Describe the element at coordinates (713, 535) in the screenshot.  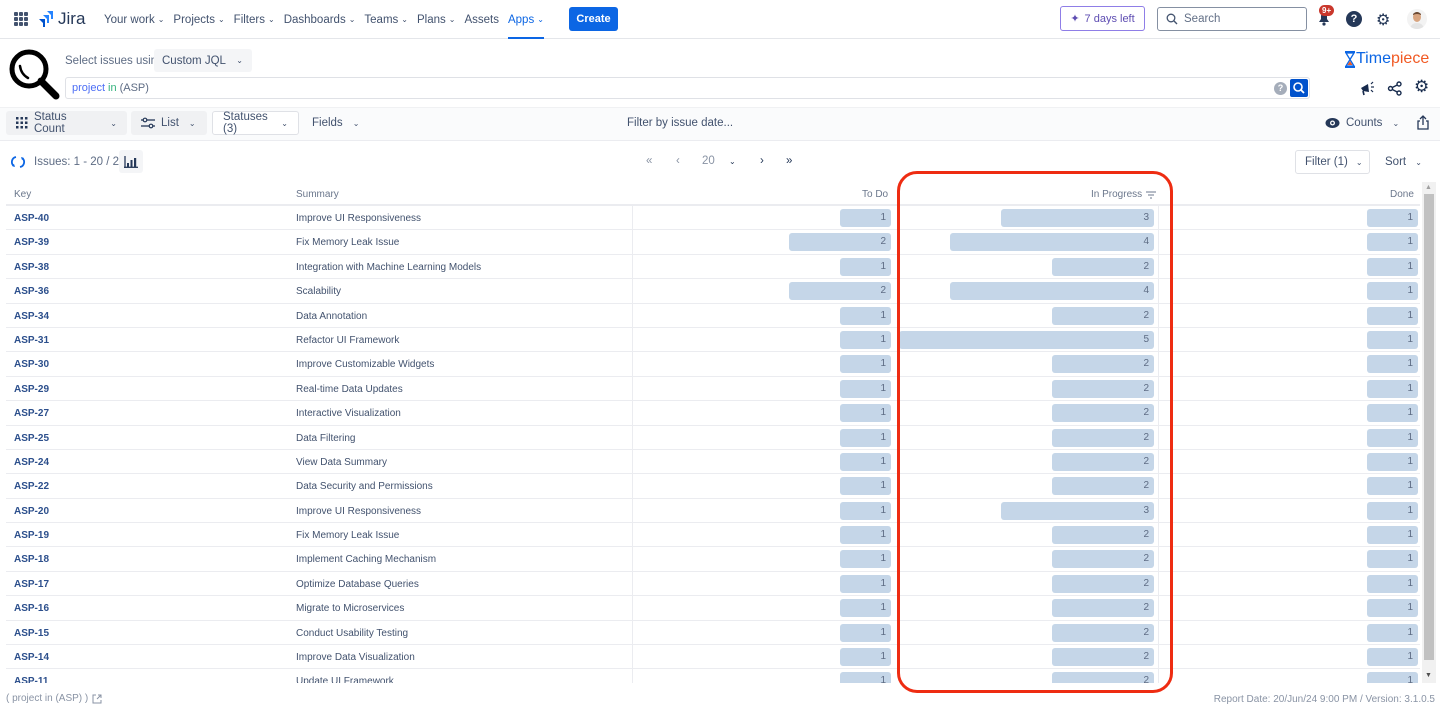
I see `table-row: ASP-19 Fix Memory Leak Issue 1 2 1` at that location.